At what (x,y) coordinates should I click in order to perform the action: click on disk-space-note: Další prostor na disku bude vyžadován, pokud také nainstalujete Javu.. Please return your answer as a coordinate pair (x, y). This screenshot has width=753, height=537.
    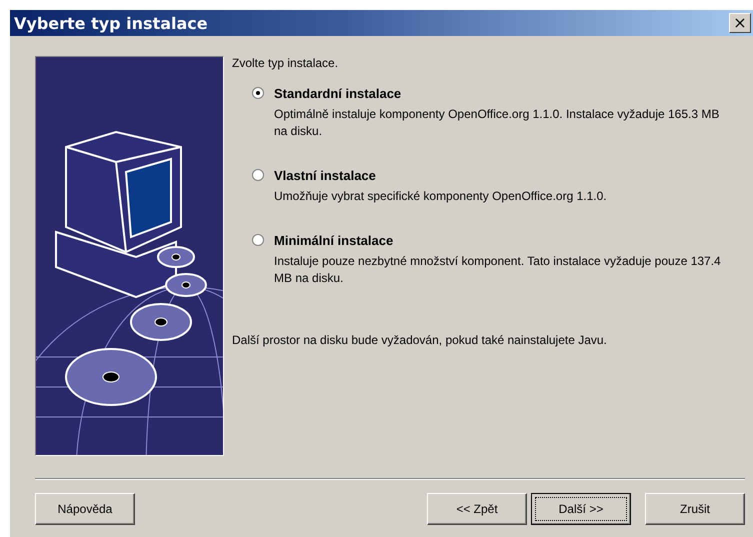
    Looking at the image, I should click on (420, 340).